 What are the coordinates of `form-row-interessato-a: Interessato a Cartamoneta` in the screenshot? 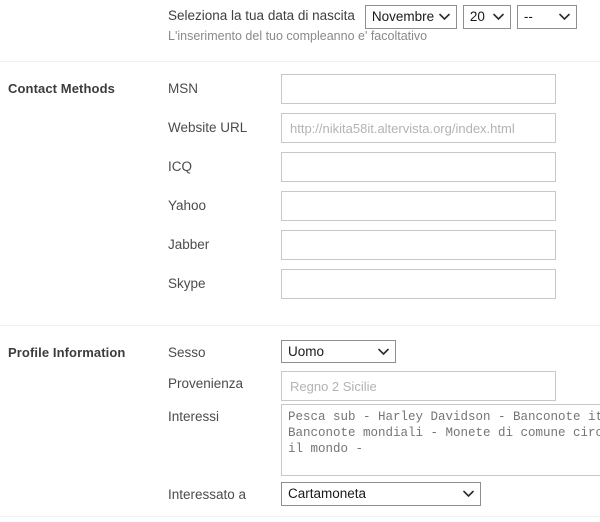 It's located at (300, 496).